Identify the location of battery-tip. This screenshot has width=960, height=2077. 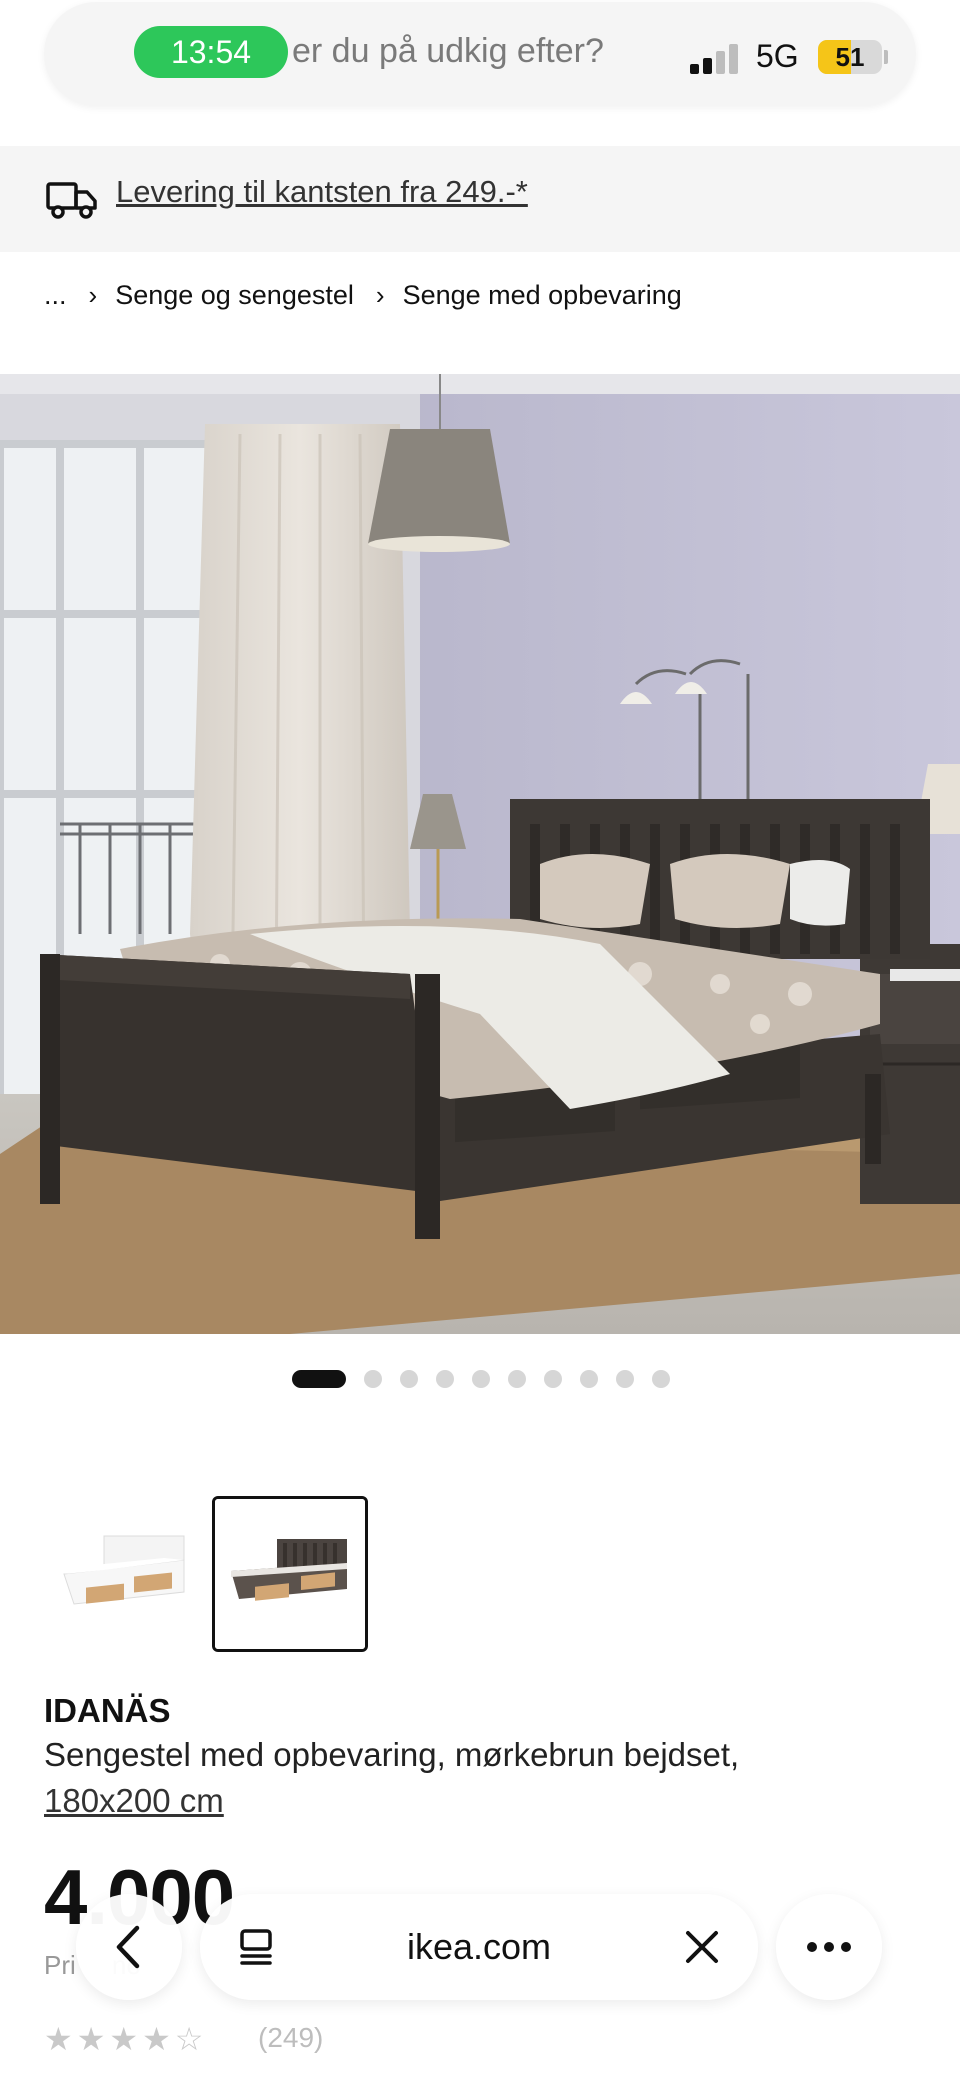
(886, 57).